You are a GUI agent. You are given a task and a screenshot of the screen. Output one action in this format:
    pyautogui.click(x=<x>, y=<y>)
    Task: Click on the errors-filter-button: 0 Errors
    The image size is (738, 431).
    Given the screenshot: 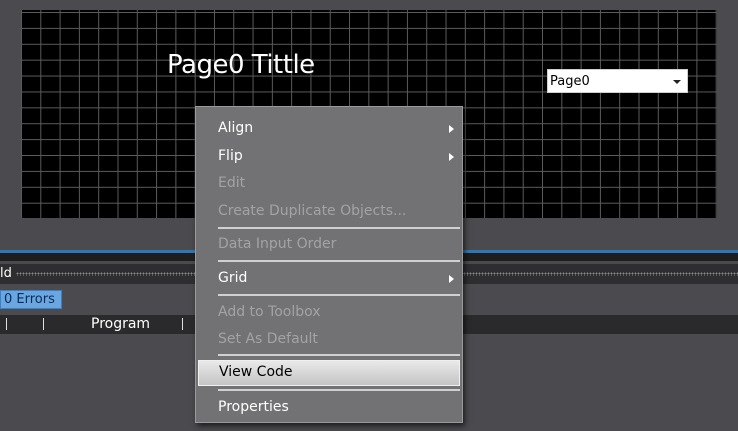 What is the action you would take?
    pyautogui.click(x=31, y=299)
    